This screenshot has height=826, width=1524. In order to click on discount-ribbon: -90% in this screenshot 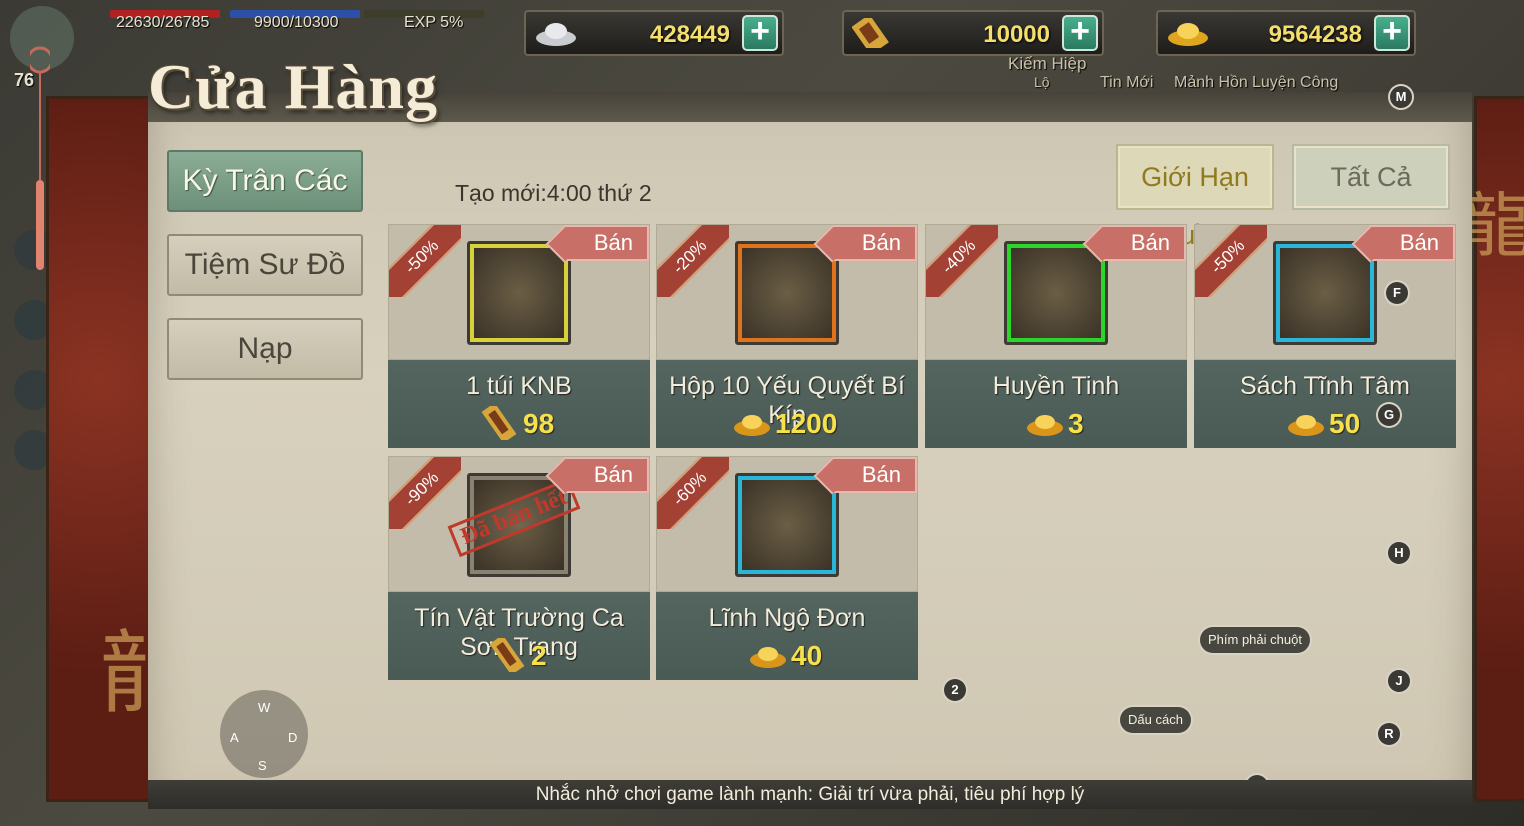, I will do `click(425, 493)`.